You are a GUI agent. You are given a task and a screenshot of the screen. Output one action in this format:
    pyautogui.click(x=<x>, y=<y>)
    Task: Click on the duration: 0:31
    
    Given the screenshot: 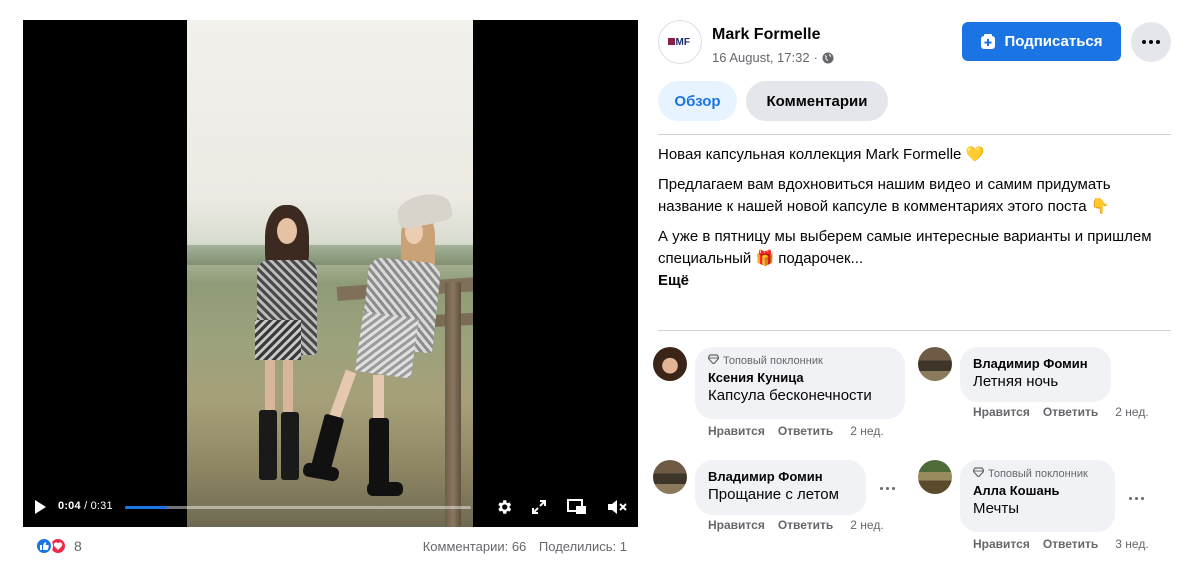 What is the action you would take?
    pyautogui.click(x=101, y=506)
    